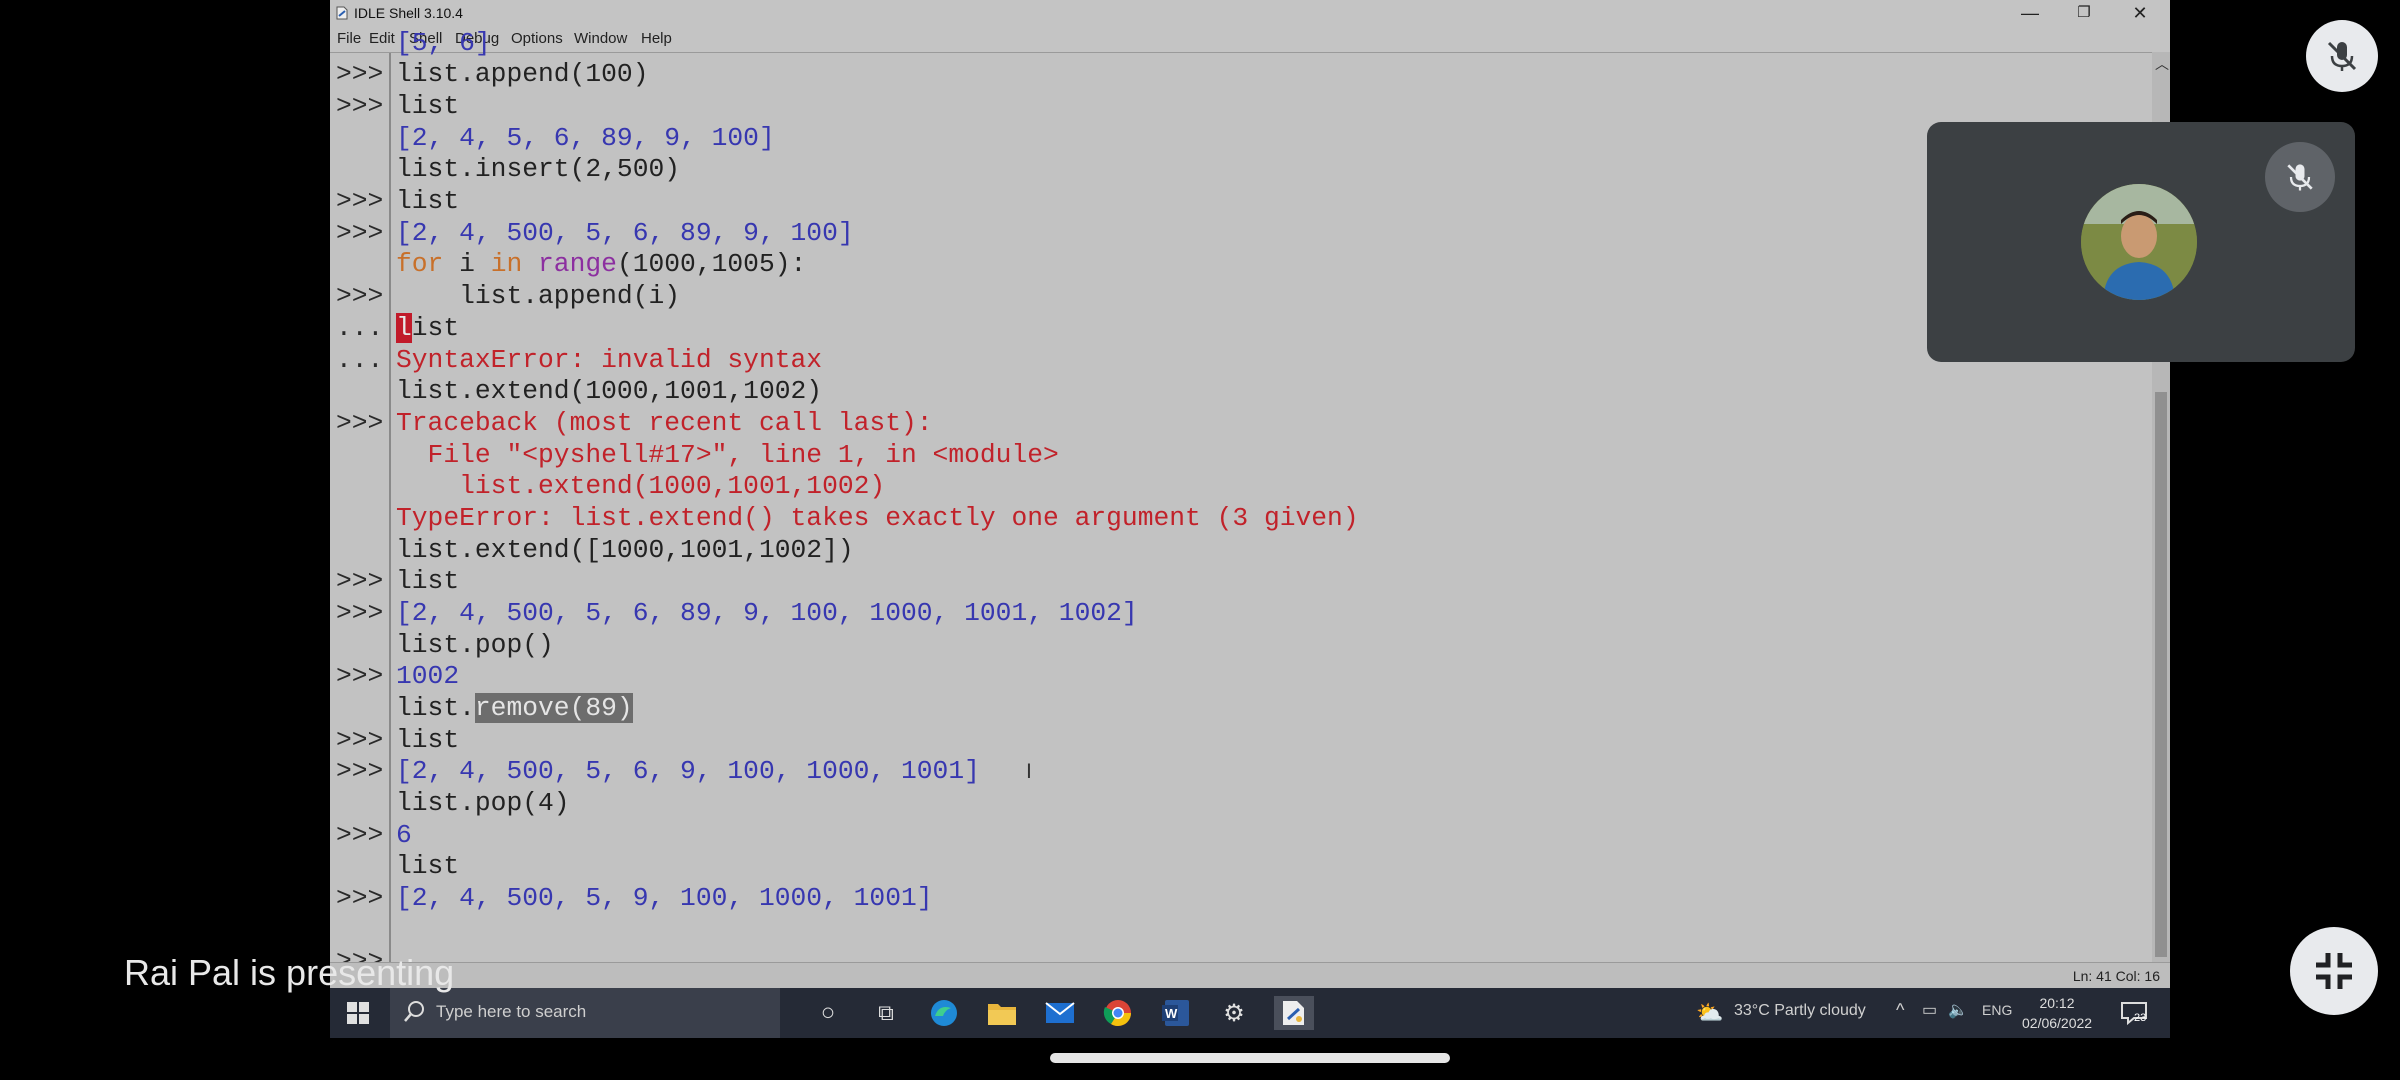 This screenshot has width=2400, height=1080. What do you see at coordinates (1029, 772) in the screenshot?
I see `text-cursor-icon: Ⅰ` at bounding box center [1029, 772].